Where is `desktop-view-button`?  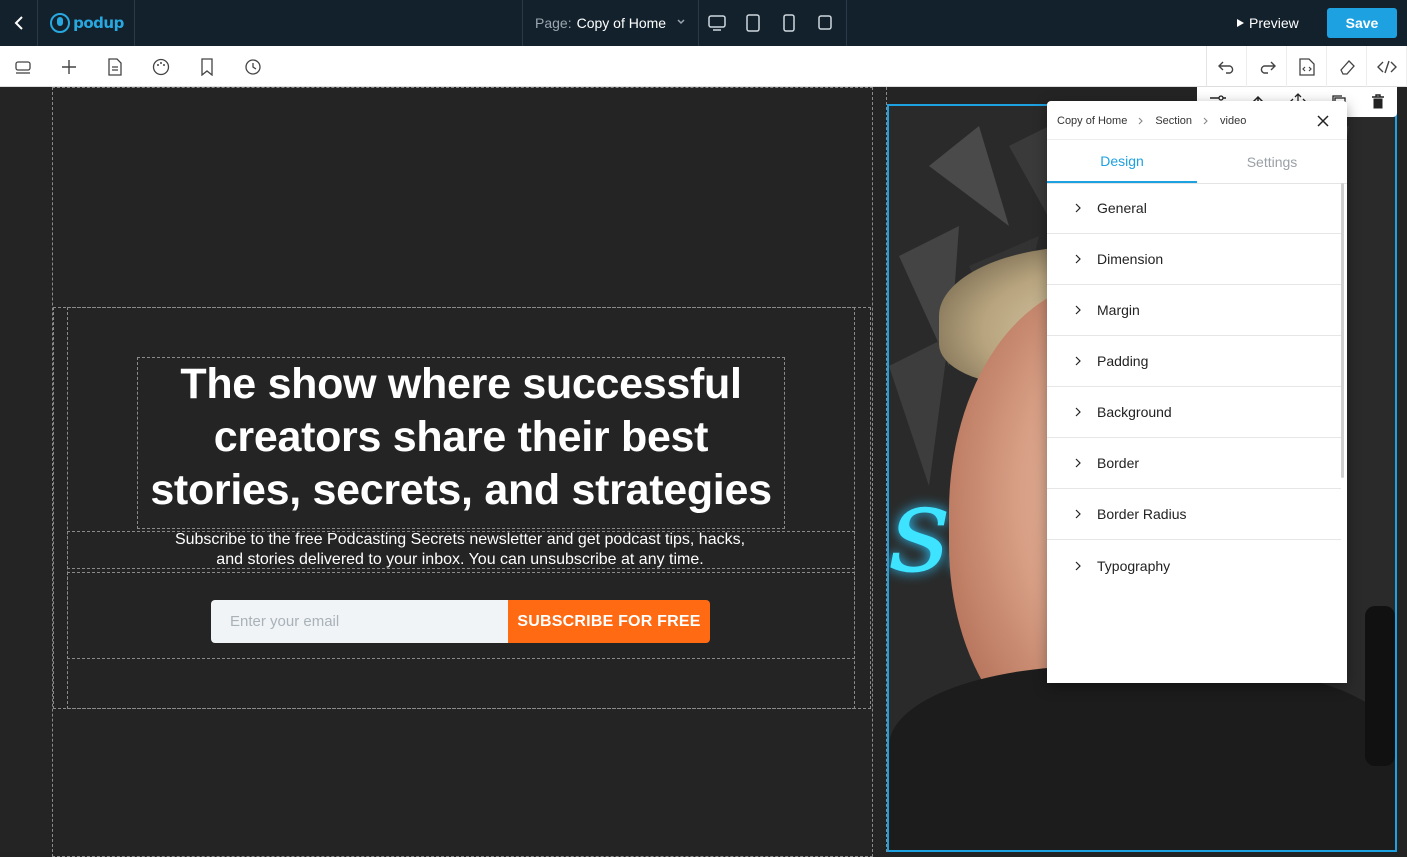 desktop-view-button is located at coordinates (717, 23).